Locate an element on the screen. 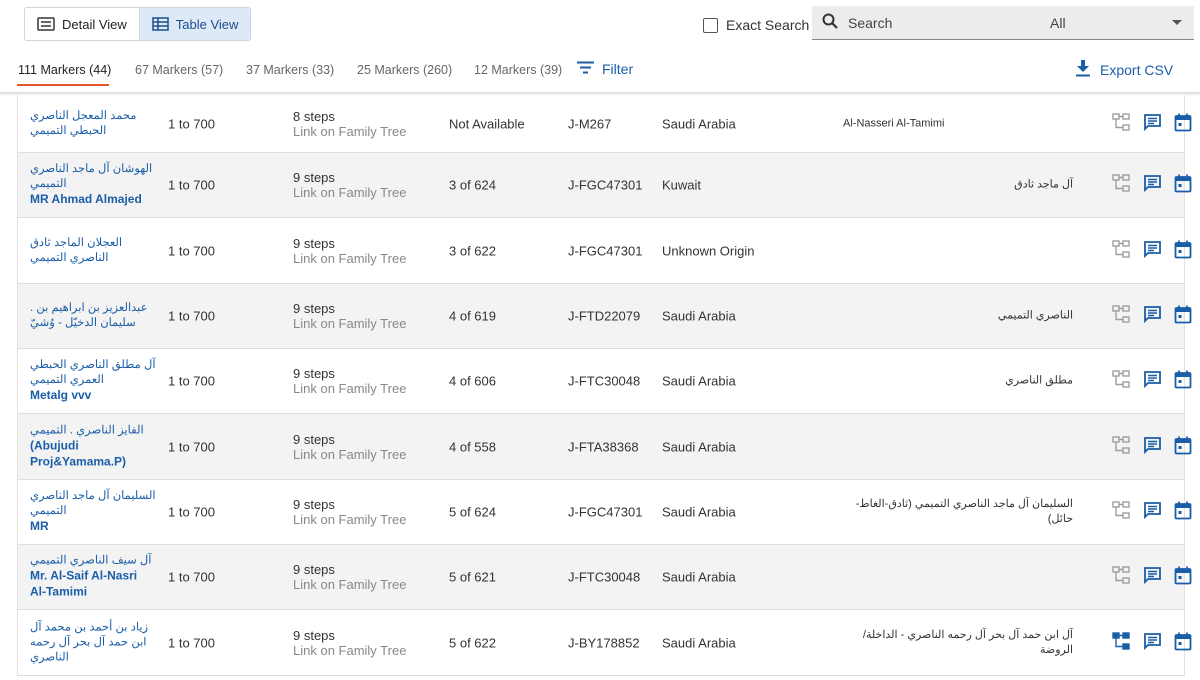  detail-view-button: Detail View is located at coordinates (82, 24).